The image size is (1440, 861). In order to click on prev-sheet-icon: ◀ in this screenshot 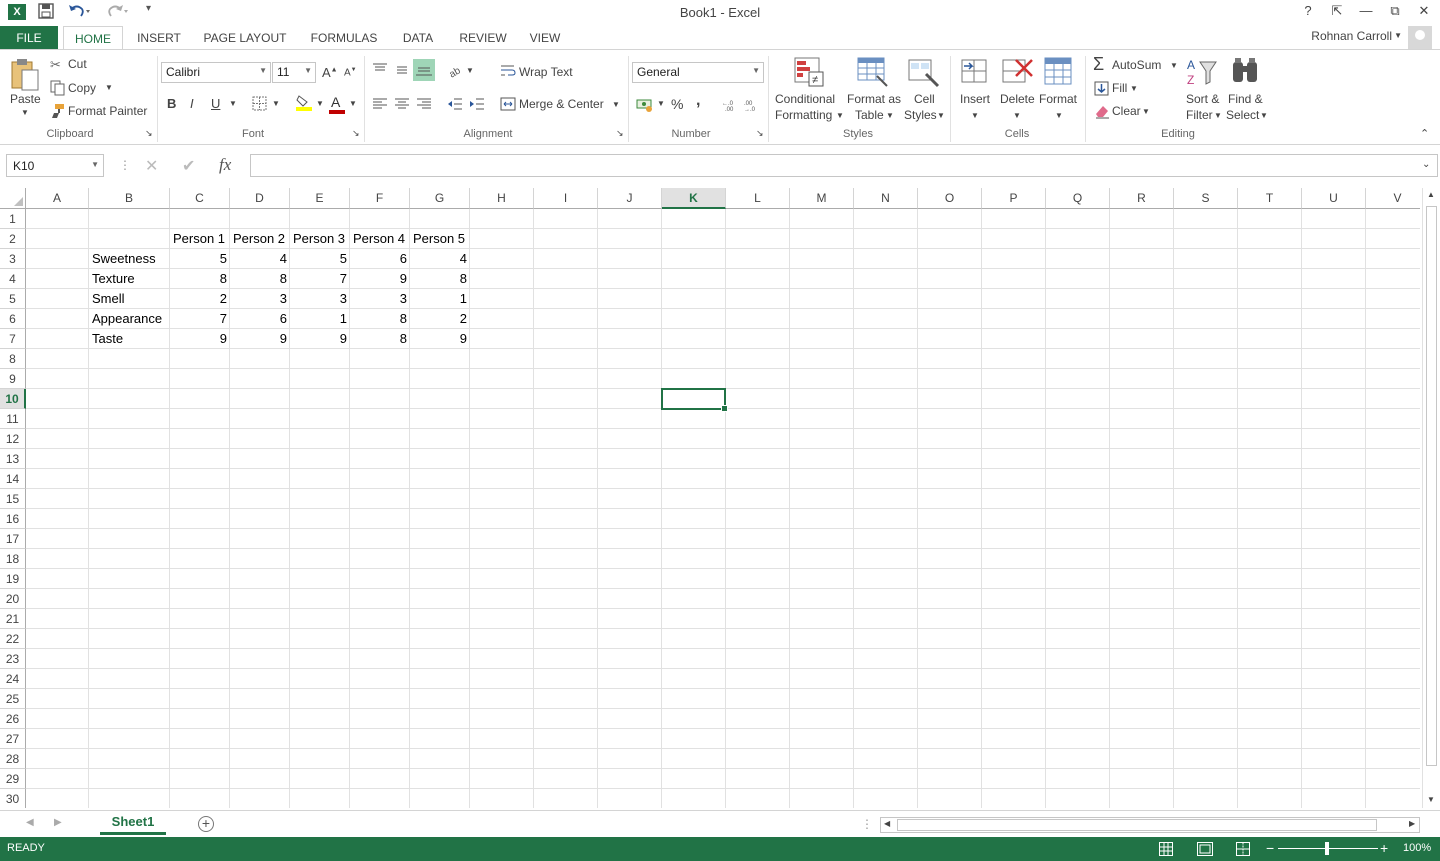, I will do `click(30, 822)`.